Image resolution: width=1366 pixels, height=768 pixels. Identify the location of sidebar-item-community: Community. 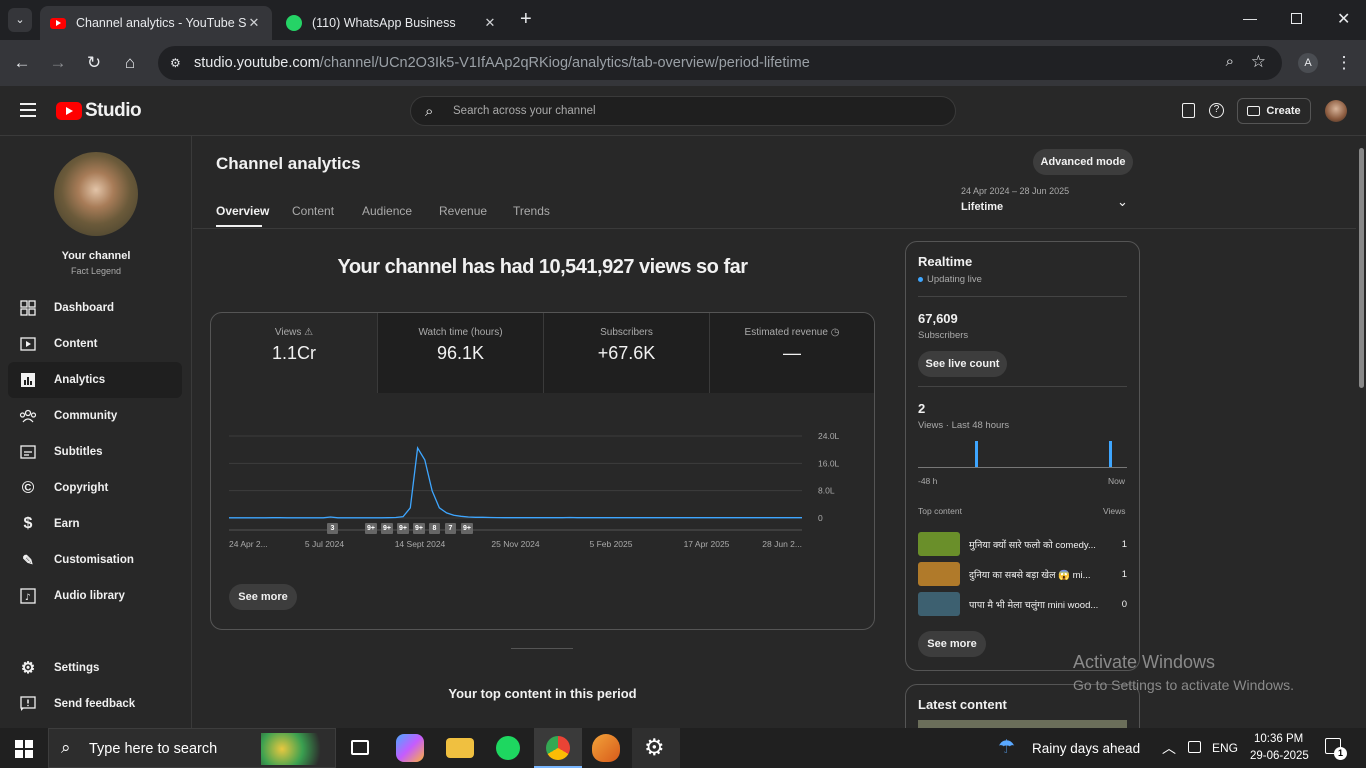
(95, 416).